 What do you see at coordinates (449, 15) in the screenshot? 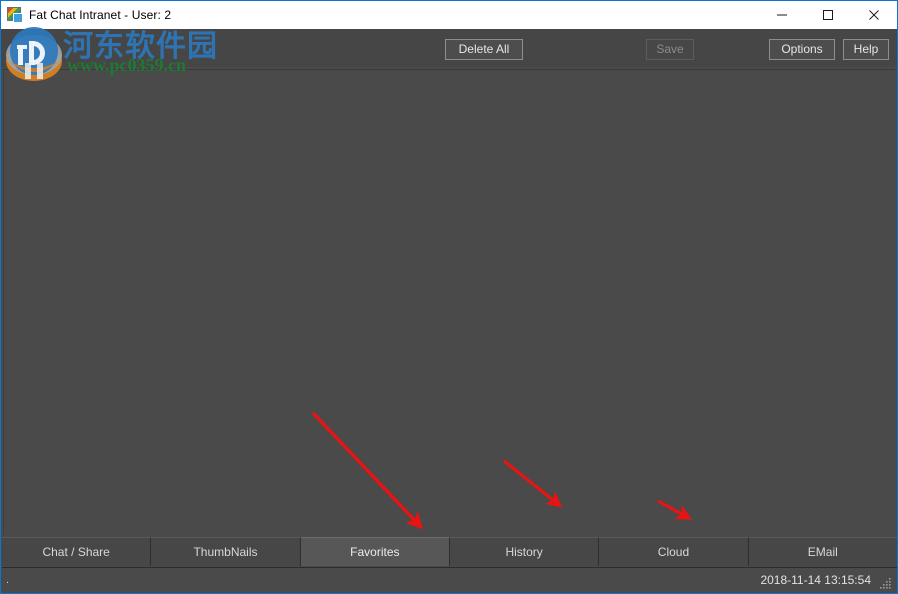
I see `title-bar: Fat Chat Intranet - User: 2` at bounding box center [449, 15].